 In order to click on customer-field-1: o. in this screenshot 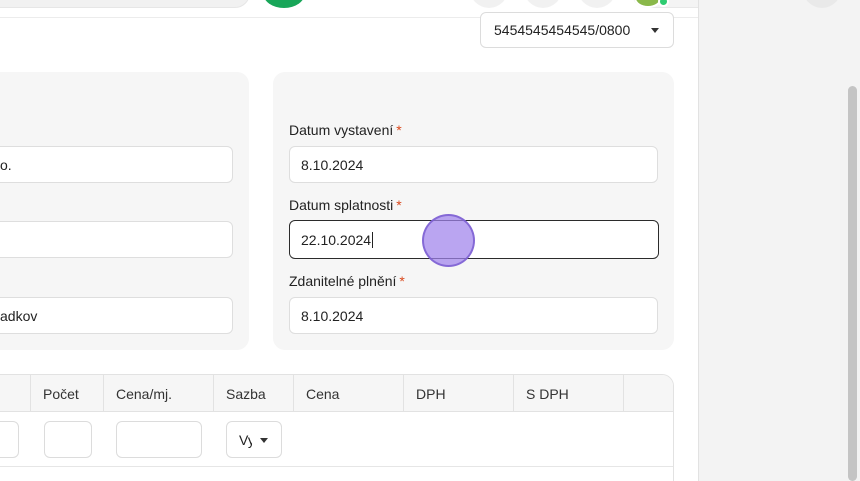, I will do `click(116, 164)`.